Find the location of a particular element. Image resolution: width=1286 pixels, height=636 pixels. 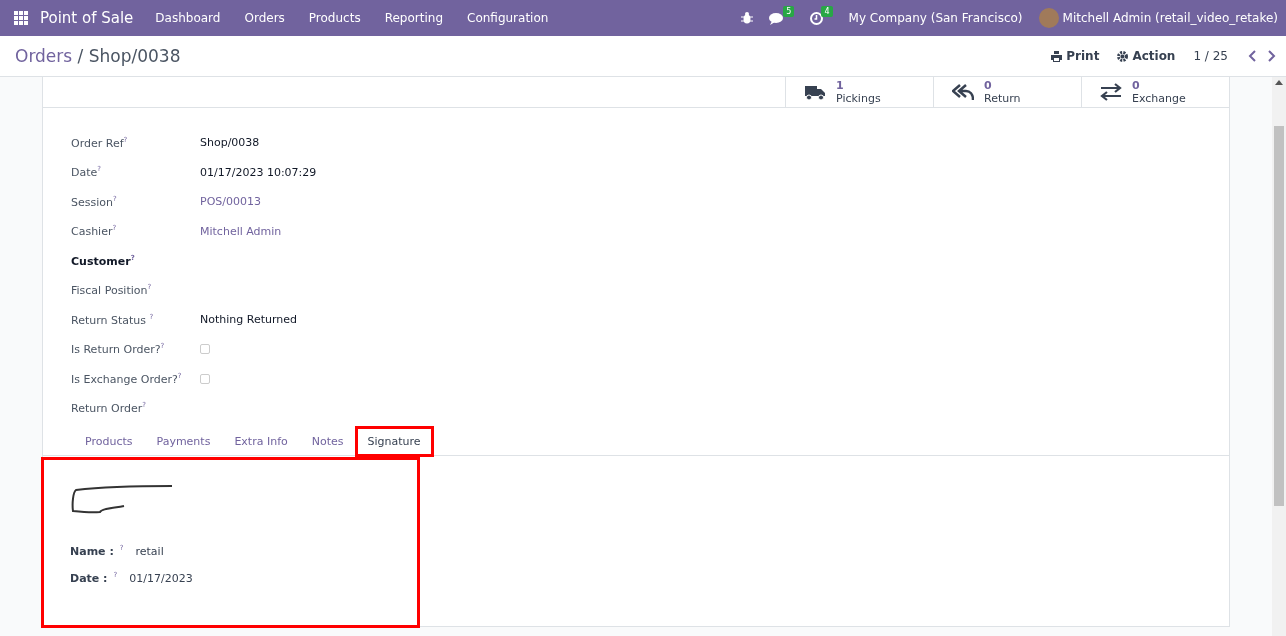

field-label: Return Order$^{?}$ is located at coordinates (109, 408).